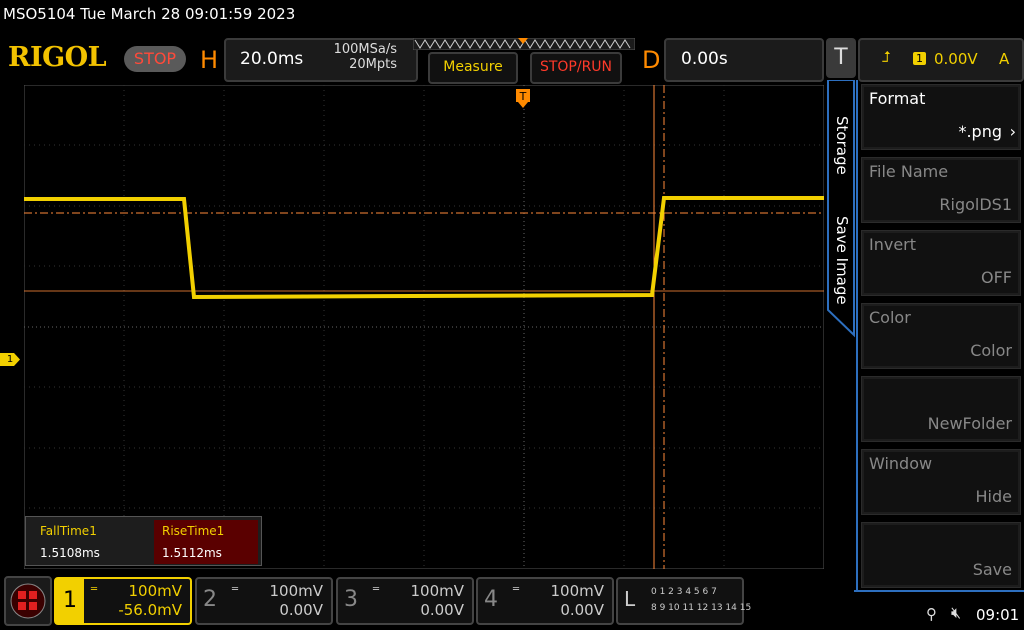 Image resolution: width=1024 pixels, height=630 pixels. Describe the element at coordinates (992, 569) in the screenshot. I see `save-value: Save` at that location.